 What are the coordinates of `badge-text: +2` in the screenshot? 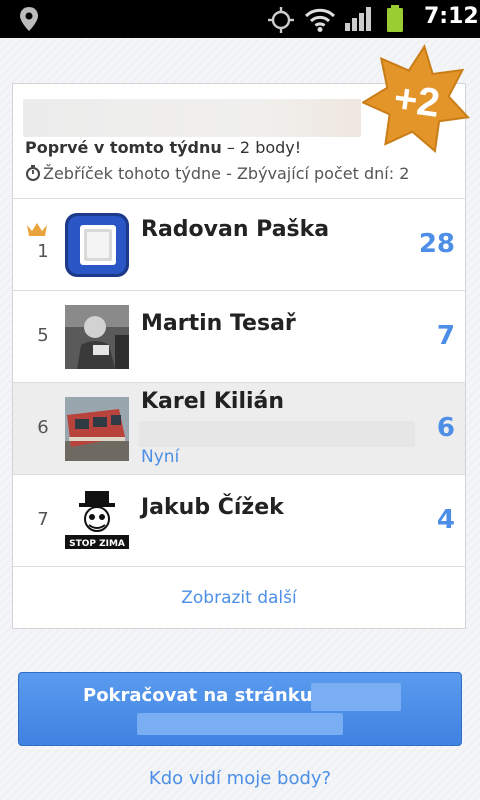 It's located at (416, 101).